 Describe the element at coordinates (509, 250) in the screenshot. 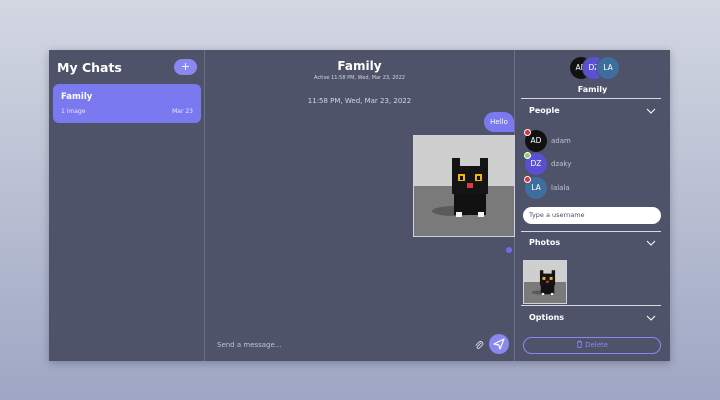

I see `read-receipt-dot` at that location.